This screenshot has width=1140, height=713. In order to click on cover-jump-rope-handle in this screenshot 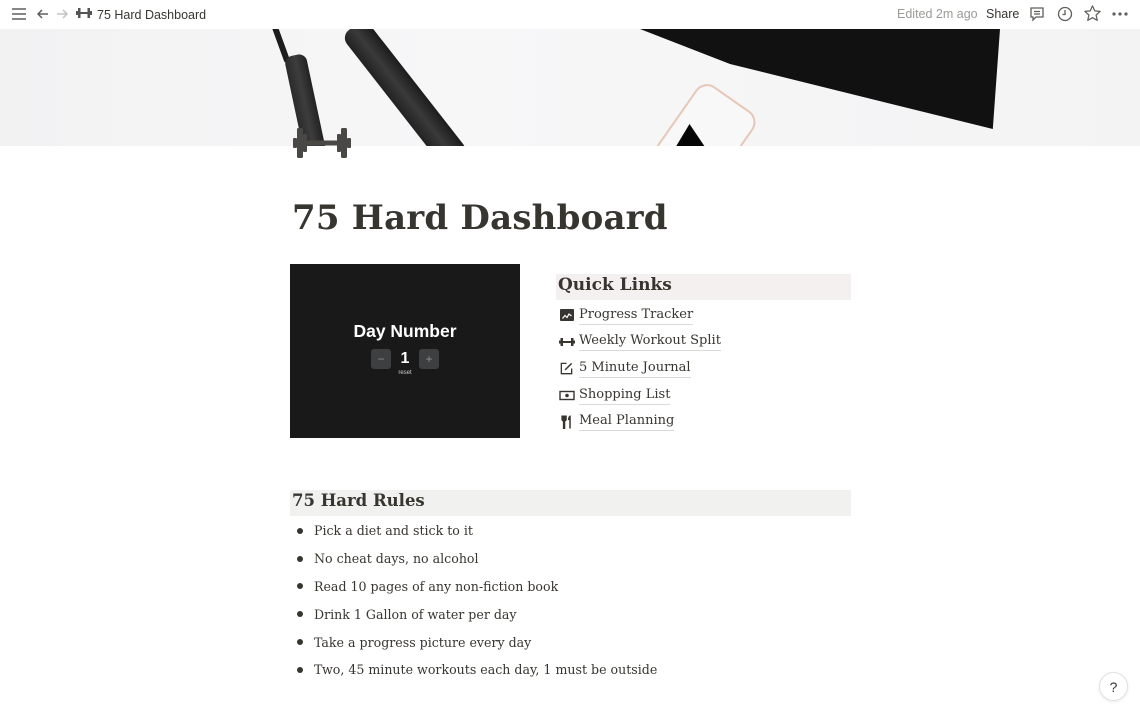, I will do `click(405, 87)`.